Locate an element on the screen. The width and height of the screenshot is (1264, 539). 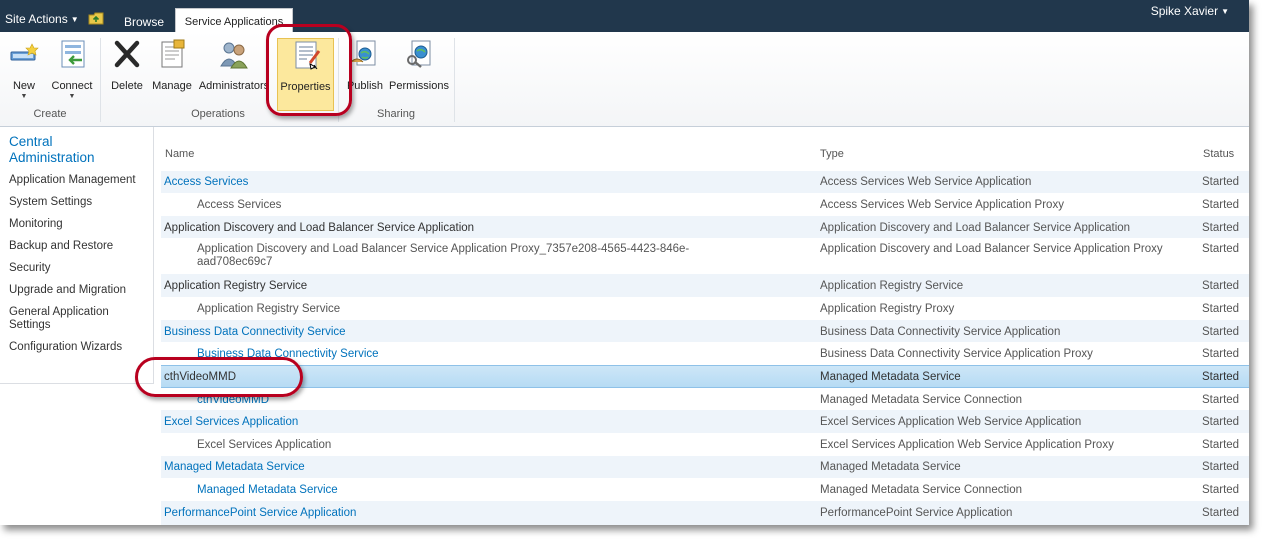
group-separator is located at coordinates (454, 80).